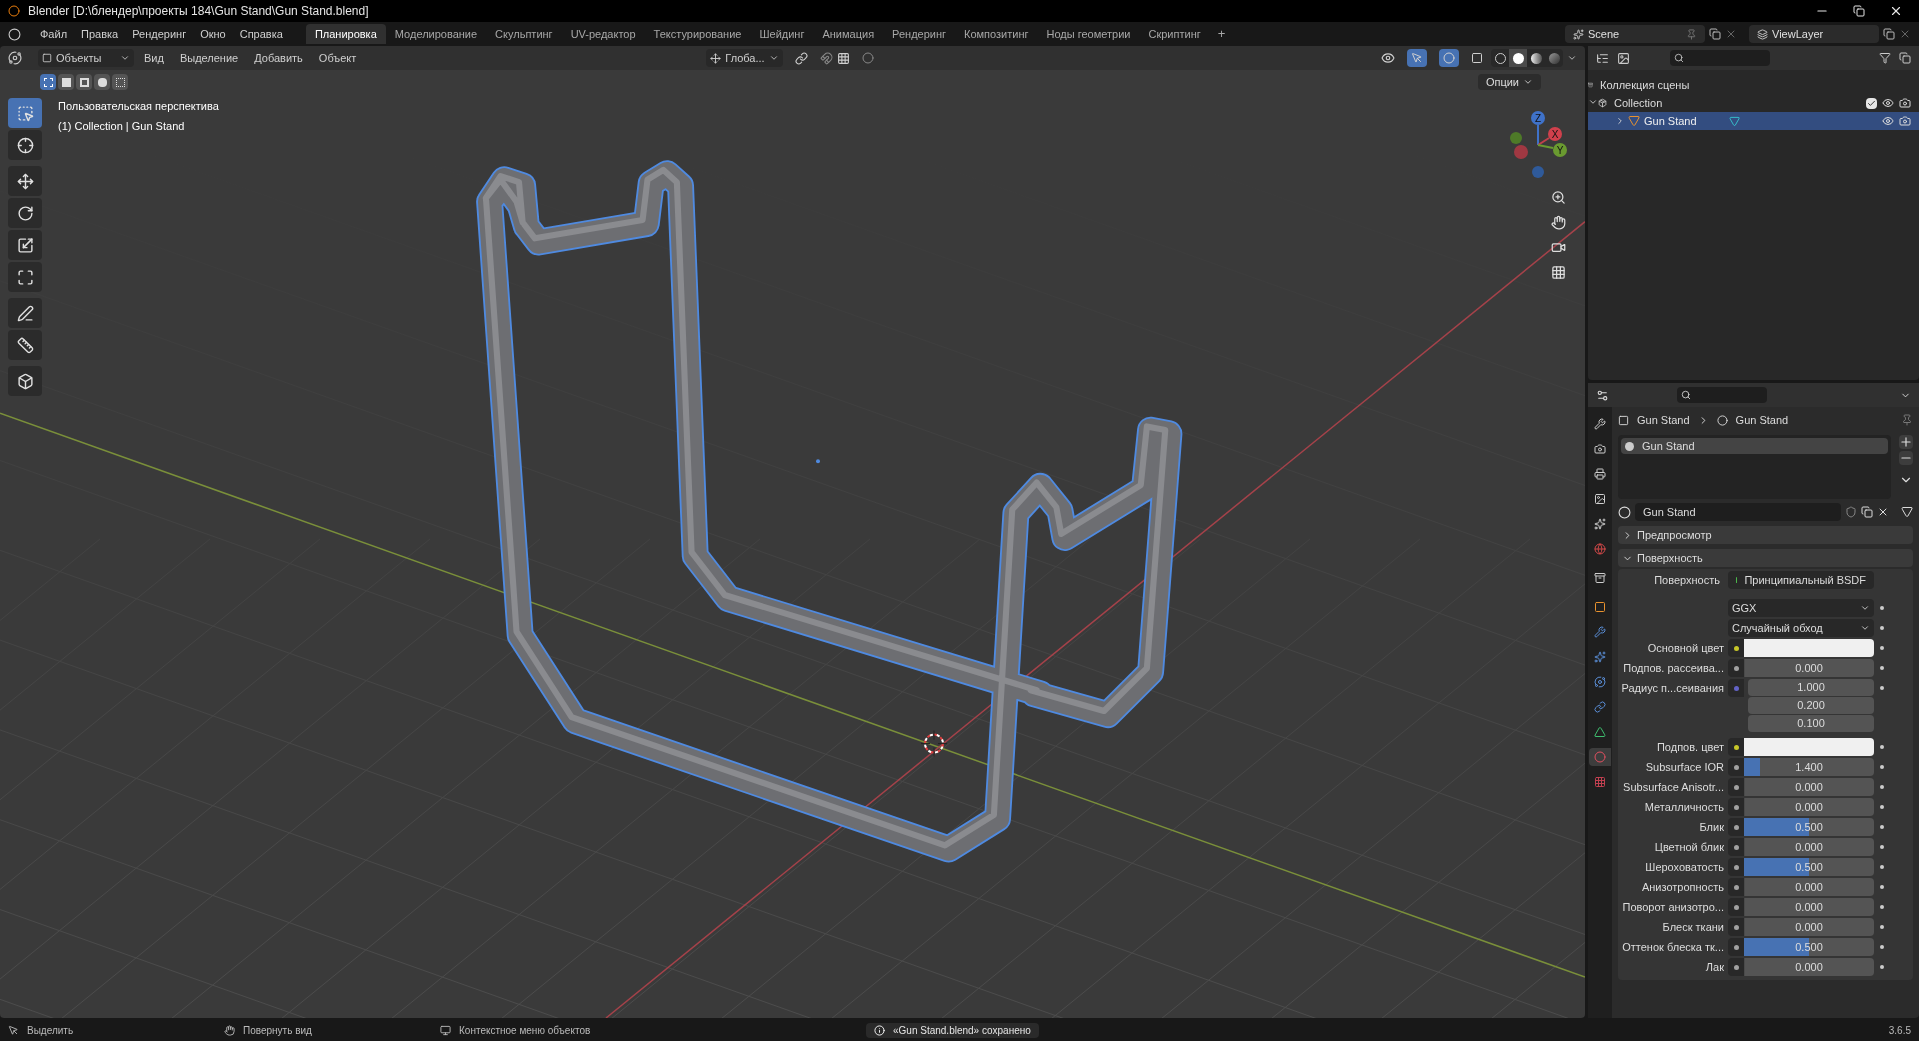  What do you see at coordinates (919, 34) in the screenshot?
I see `workspace-tab: Рендеринг` at bounding box center [919, 34].